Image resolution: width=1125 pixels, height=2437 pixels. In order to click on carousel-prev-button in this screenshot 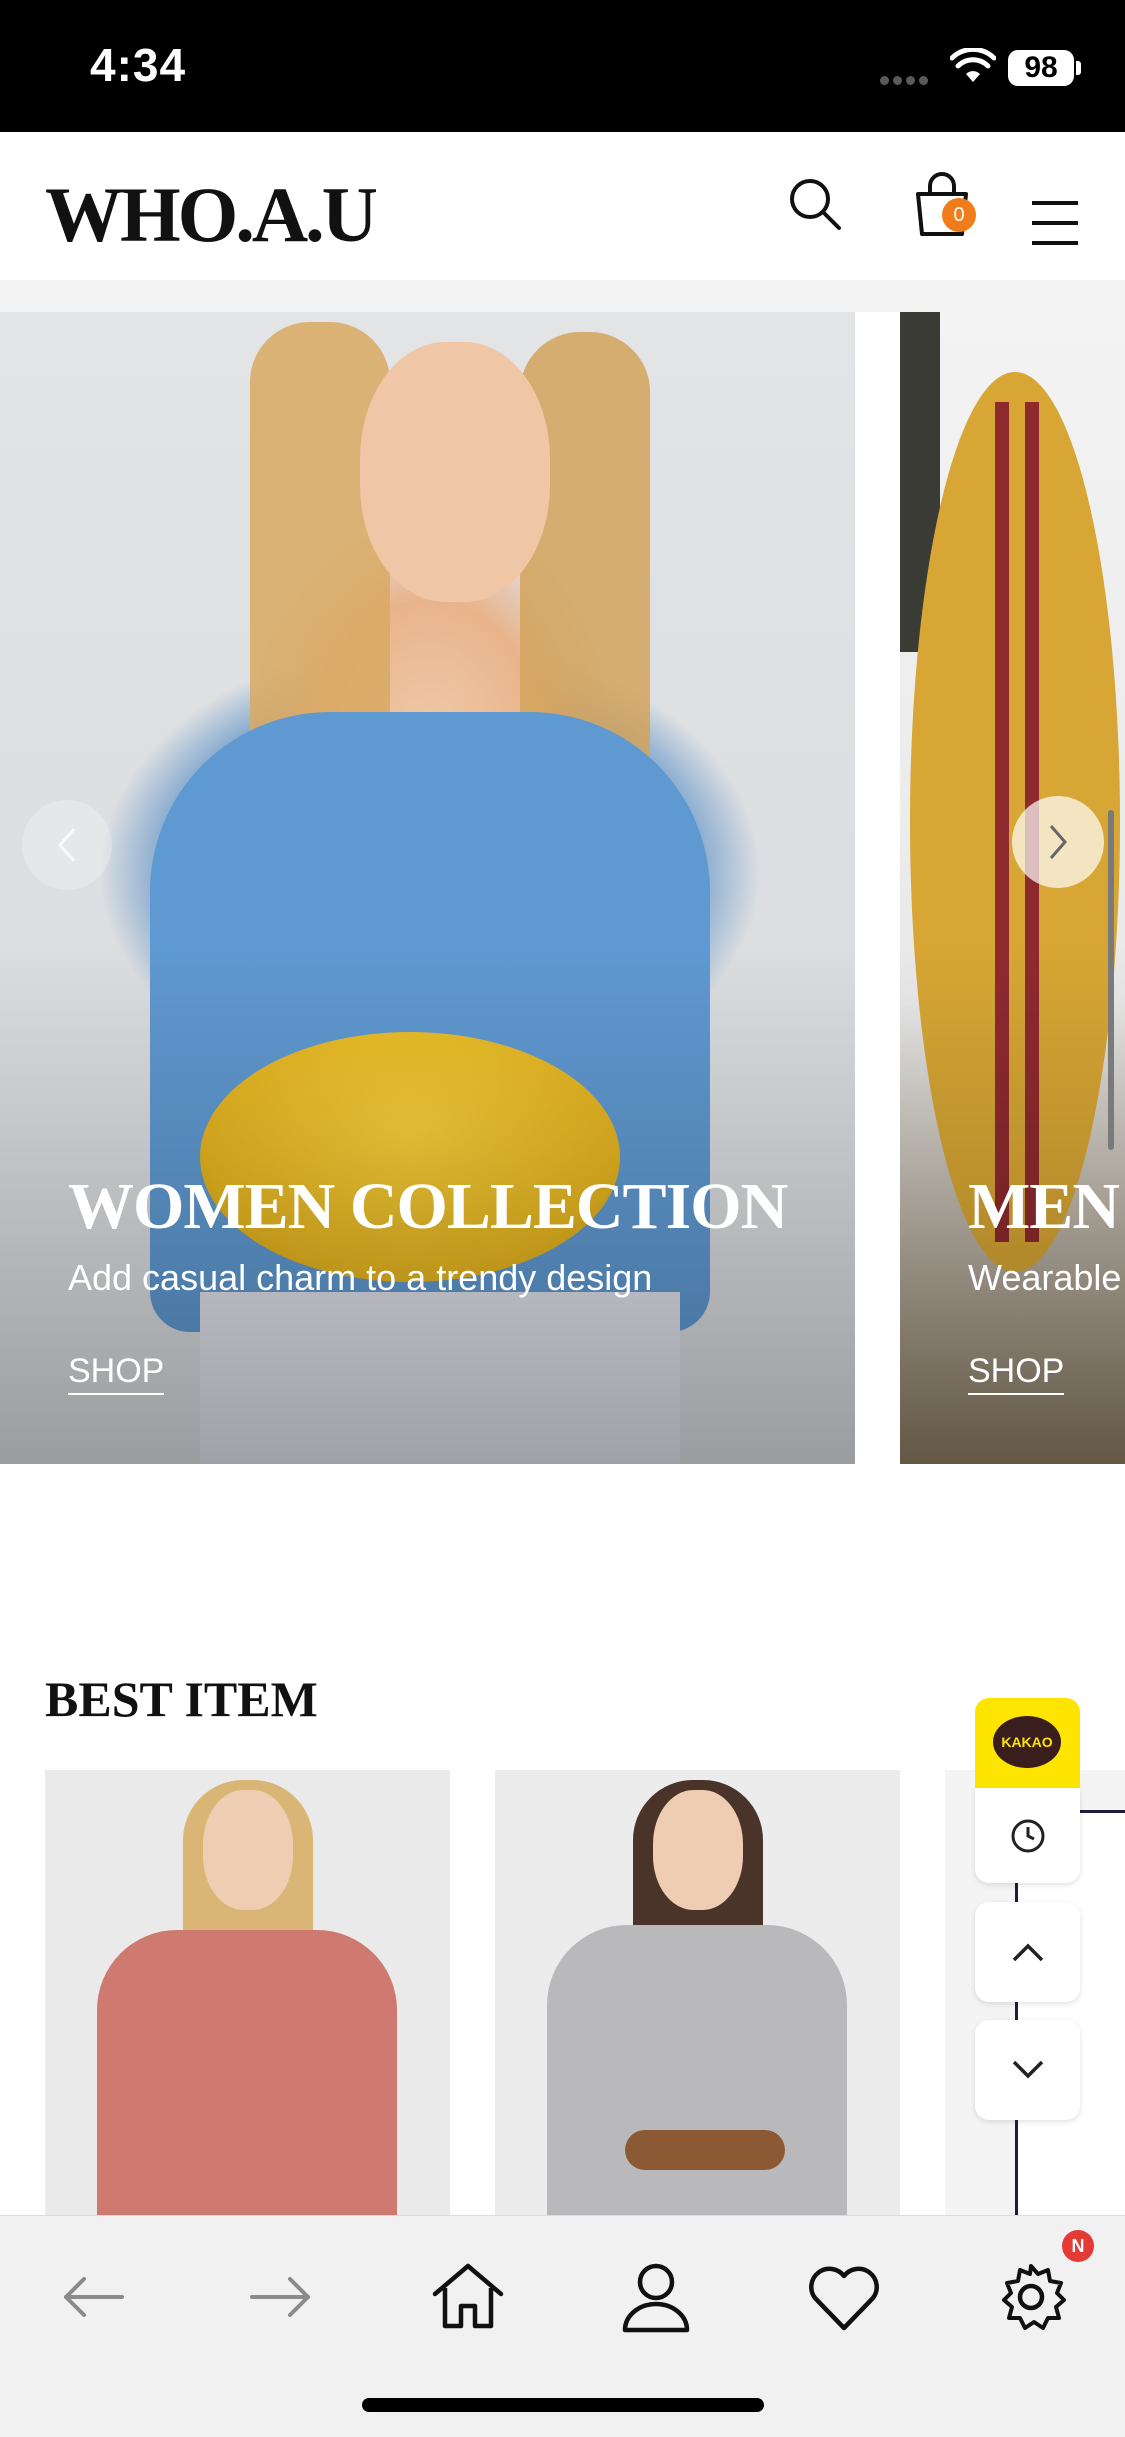, I will do `click(67, 845)`.